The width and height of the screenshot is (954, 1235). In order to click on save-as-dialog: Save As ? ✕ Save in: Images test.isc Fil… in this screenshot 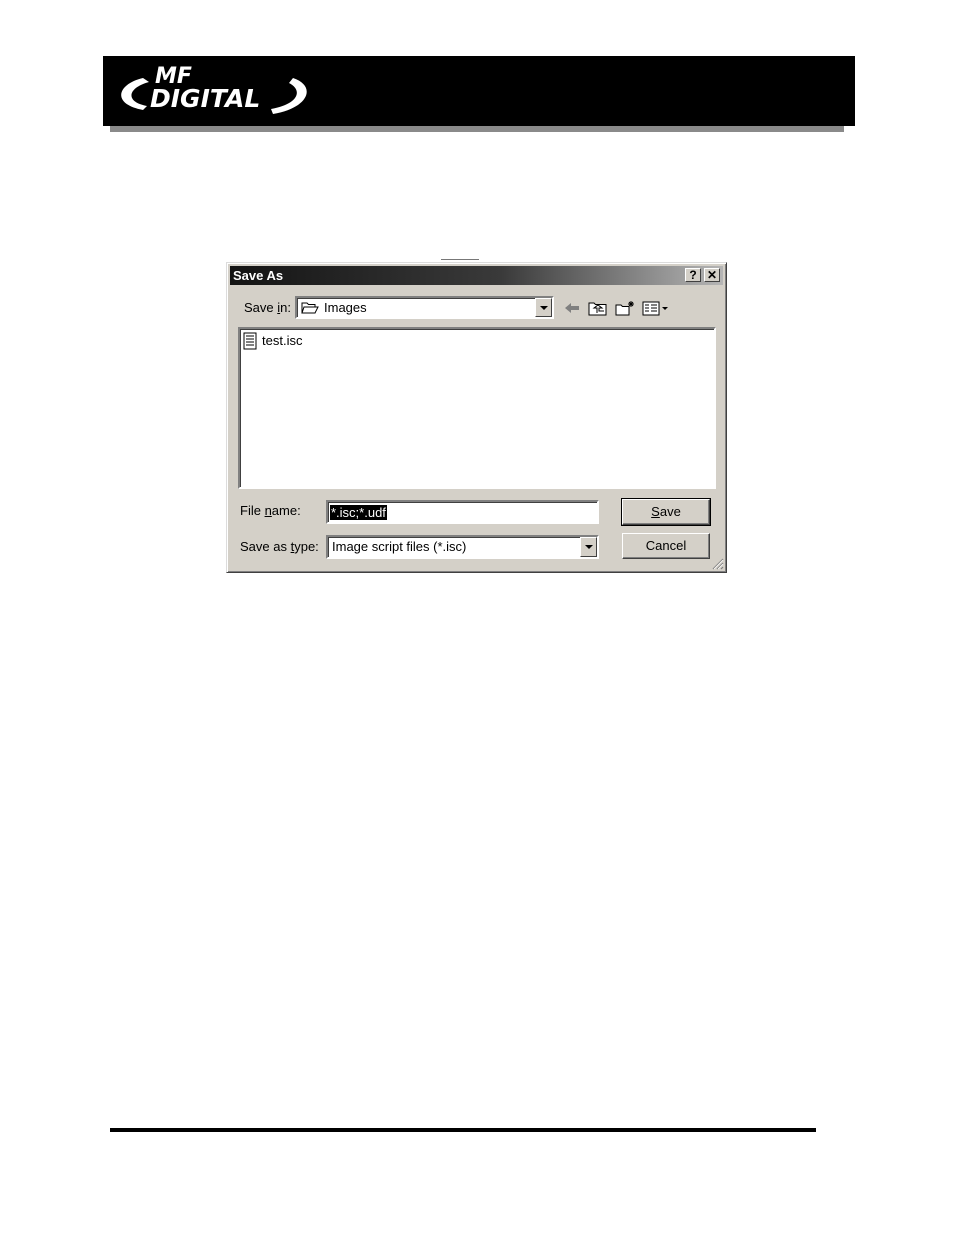, I will do `click(476, 417)`.